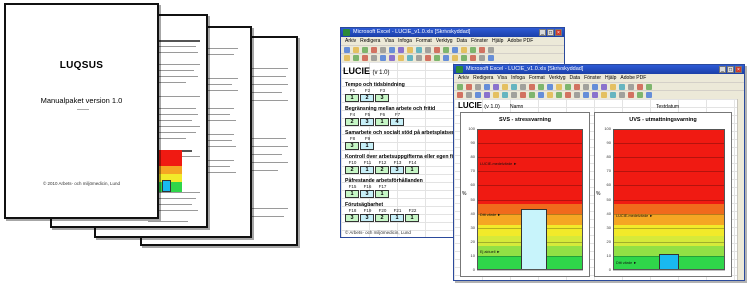  Describe the element at coordinates (382, 162) in the screenshot. I see `question-label: F12` at that location.